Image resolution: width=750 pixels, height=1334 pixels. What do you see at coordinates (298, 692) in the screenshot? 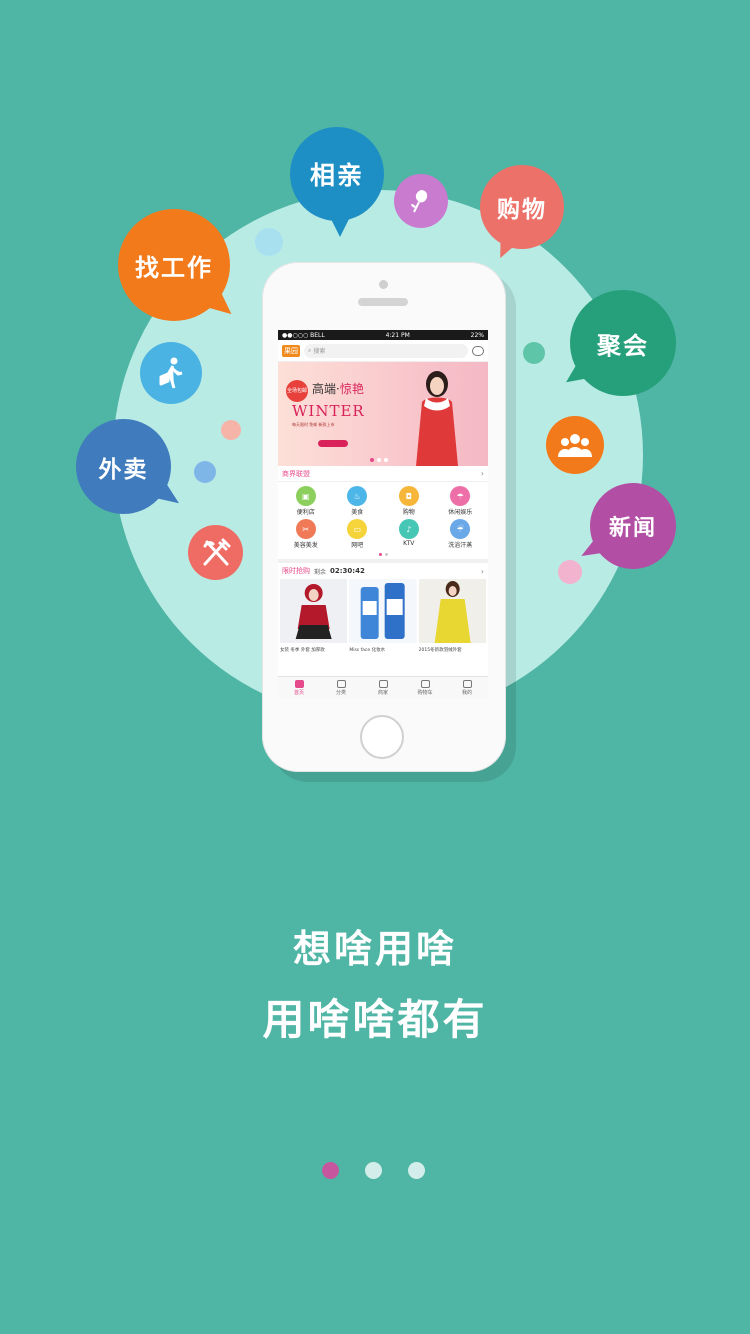
I see `tab-label: 首页` at bounding box center [298, 692].